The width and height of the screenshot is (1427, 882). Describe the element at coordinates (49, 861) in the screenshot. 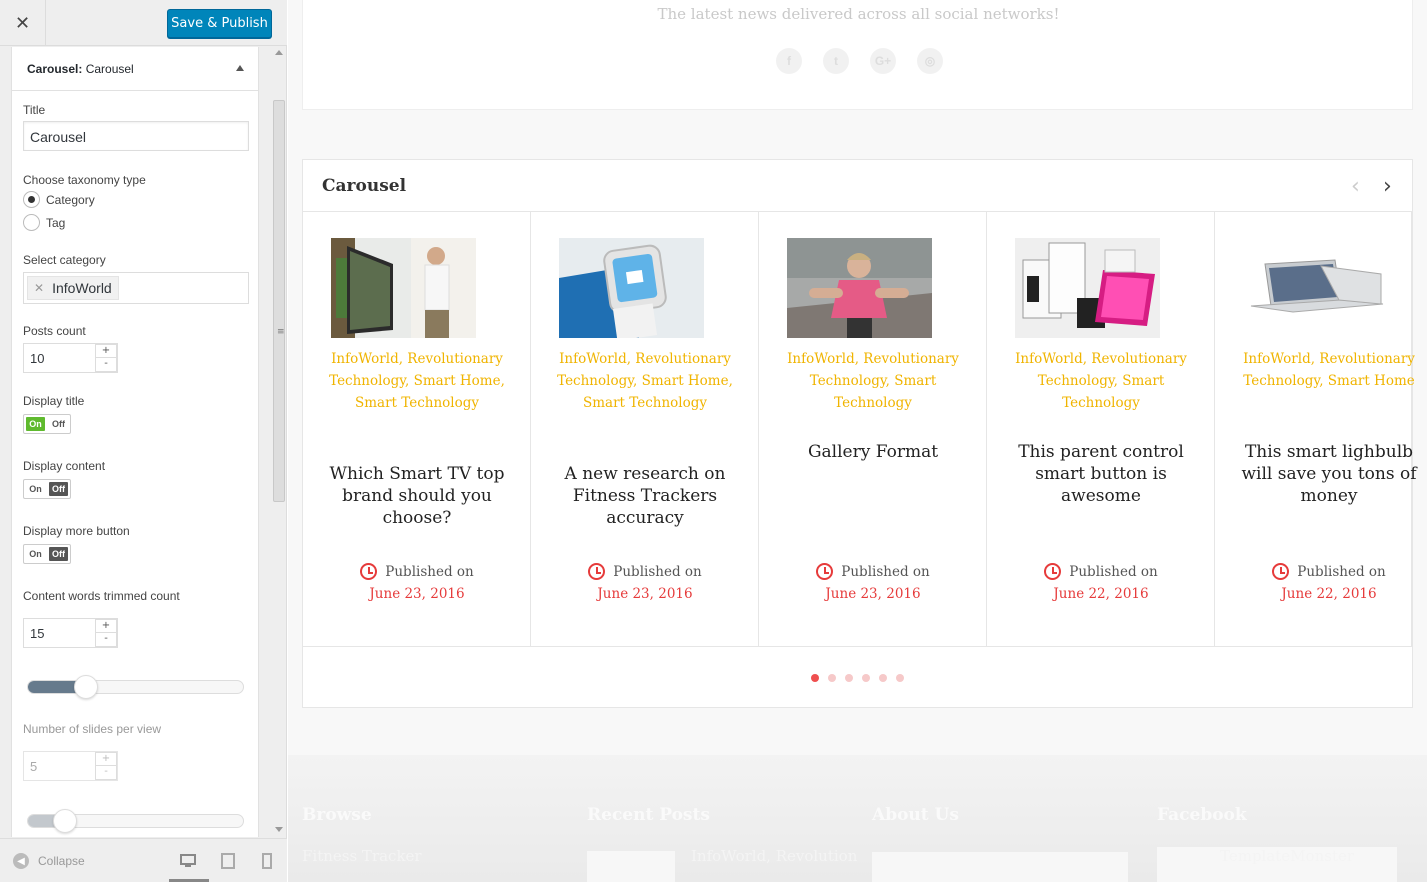

I see `collapse-button: ◀ Collapse` at that location.